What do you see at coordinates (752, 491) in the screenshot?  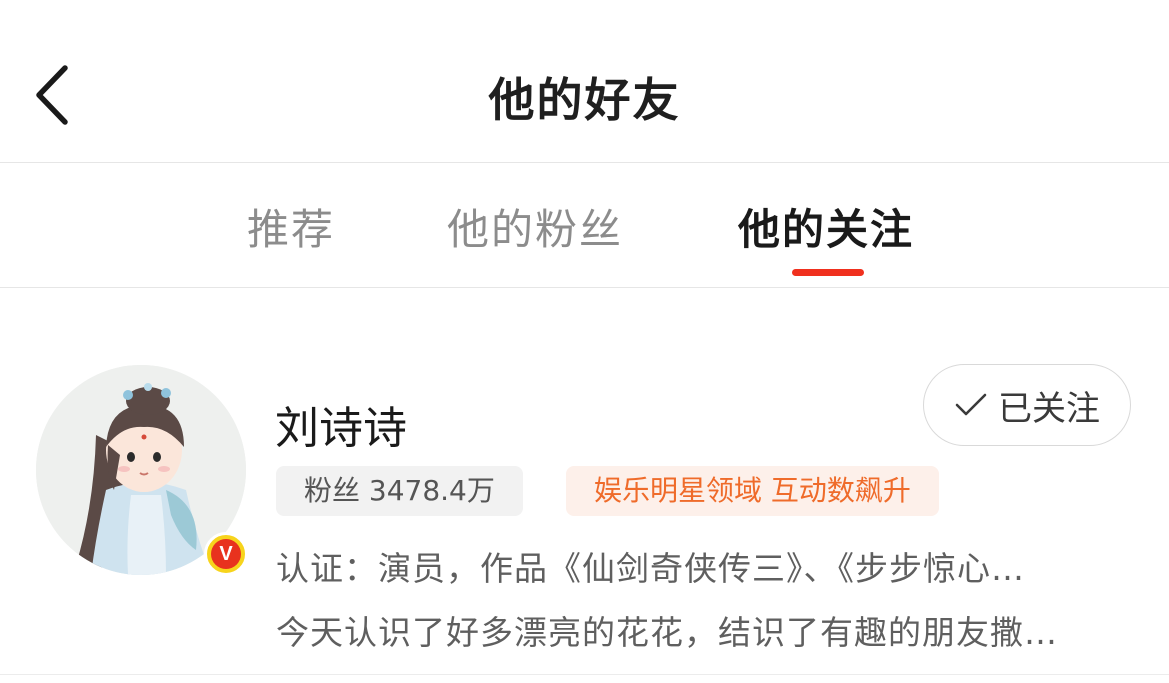 I see `domain-badge: 娱乐明星领域 互动数飙升` at bounding box center [752, 491].